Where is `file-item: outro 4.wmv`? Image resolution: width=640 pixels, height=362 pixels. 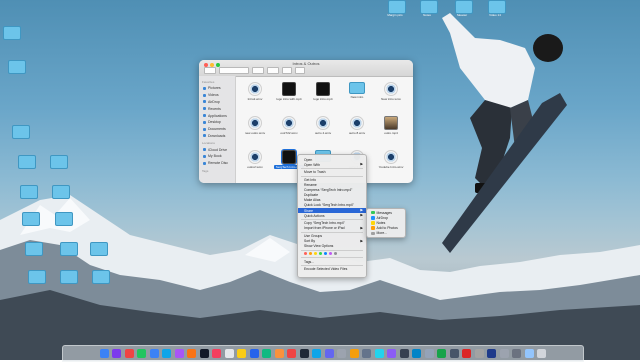 file-item: outro 4.wmv is located at coordinates (323, 125).